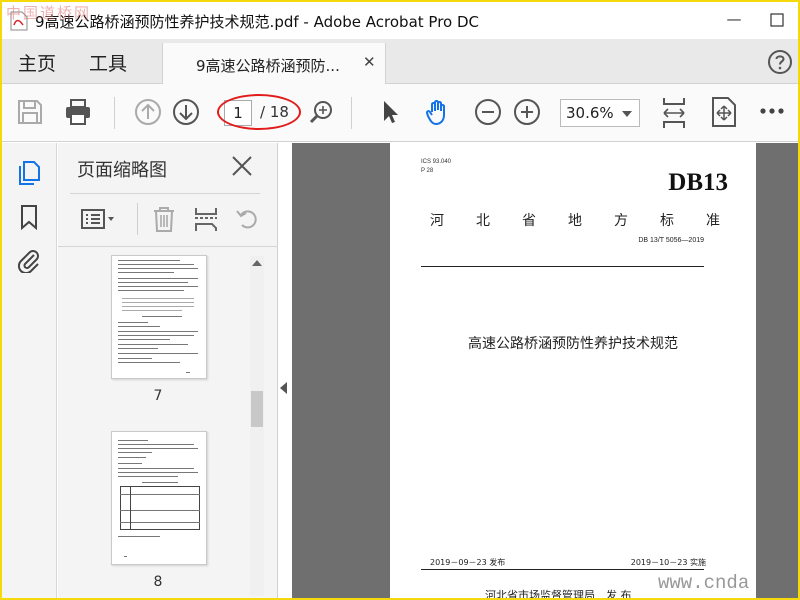  I want to click on page-thumbnails-icon, so click(29, 172).